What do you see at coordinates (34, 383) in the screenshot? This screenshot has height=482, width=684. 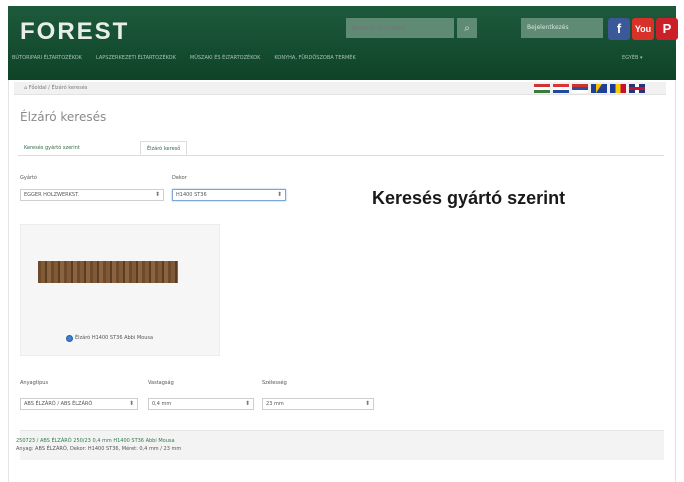 I see `type-label: Anyagtípus` at bounding box center [34, 383].